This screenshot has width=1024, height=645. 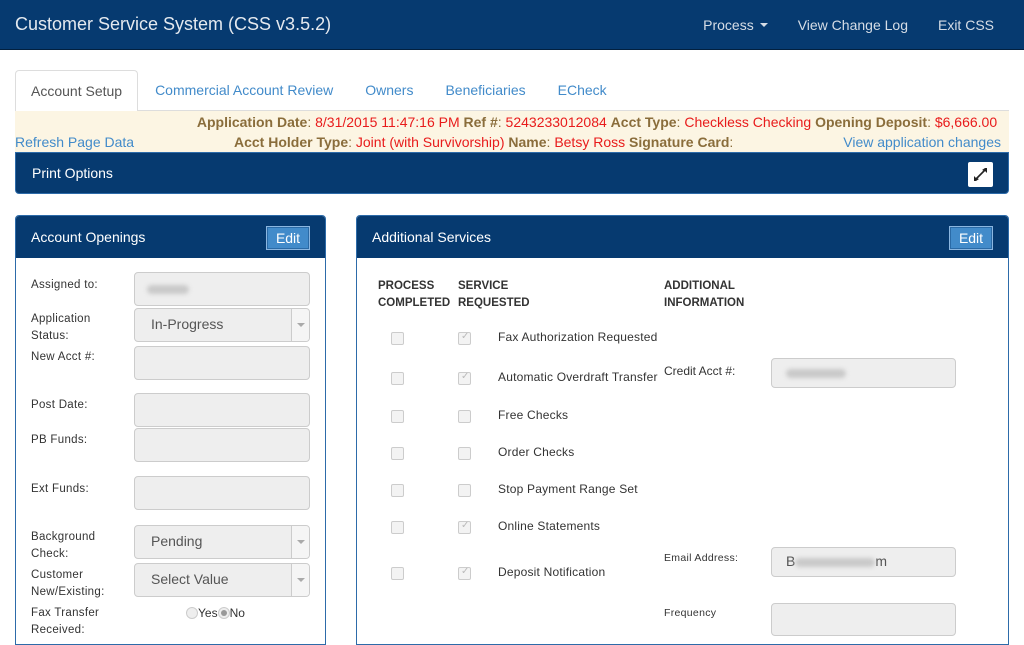 What do you see at coordinates (966, 122) in the screenshot?
I see `opening-deposit-value: $6,666.00` at bounding box center [966, 122].